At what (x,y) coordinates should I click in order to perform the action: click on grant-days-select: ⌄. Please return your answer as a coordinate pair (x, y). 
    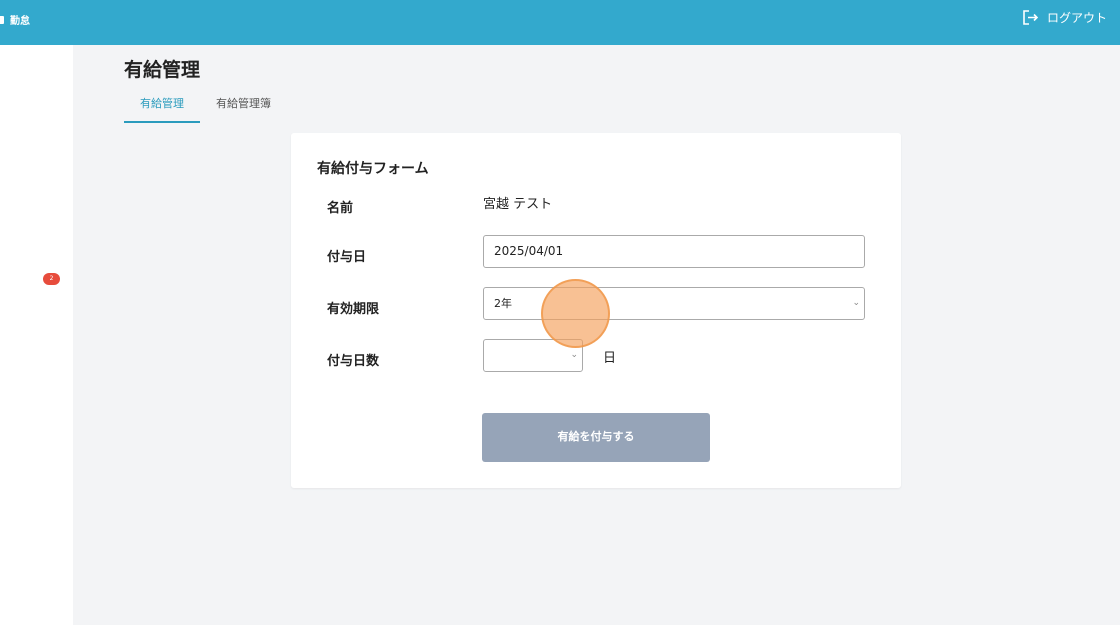
    Looking at the image, I should click on (533, 355).